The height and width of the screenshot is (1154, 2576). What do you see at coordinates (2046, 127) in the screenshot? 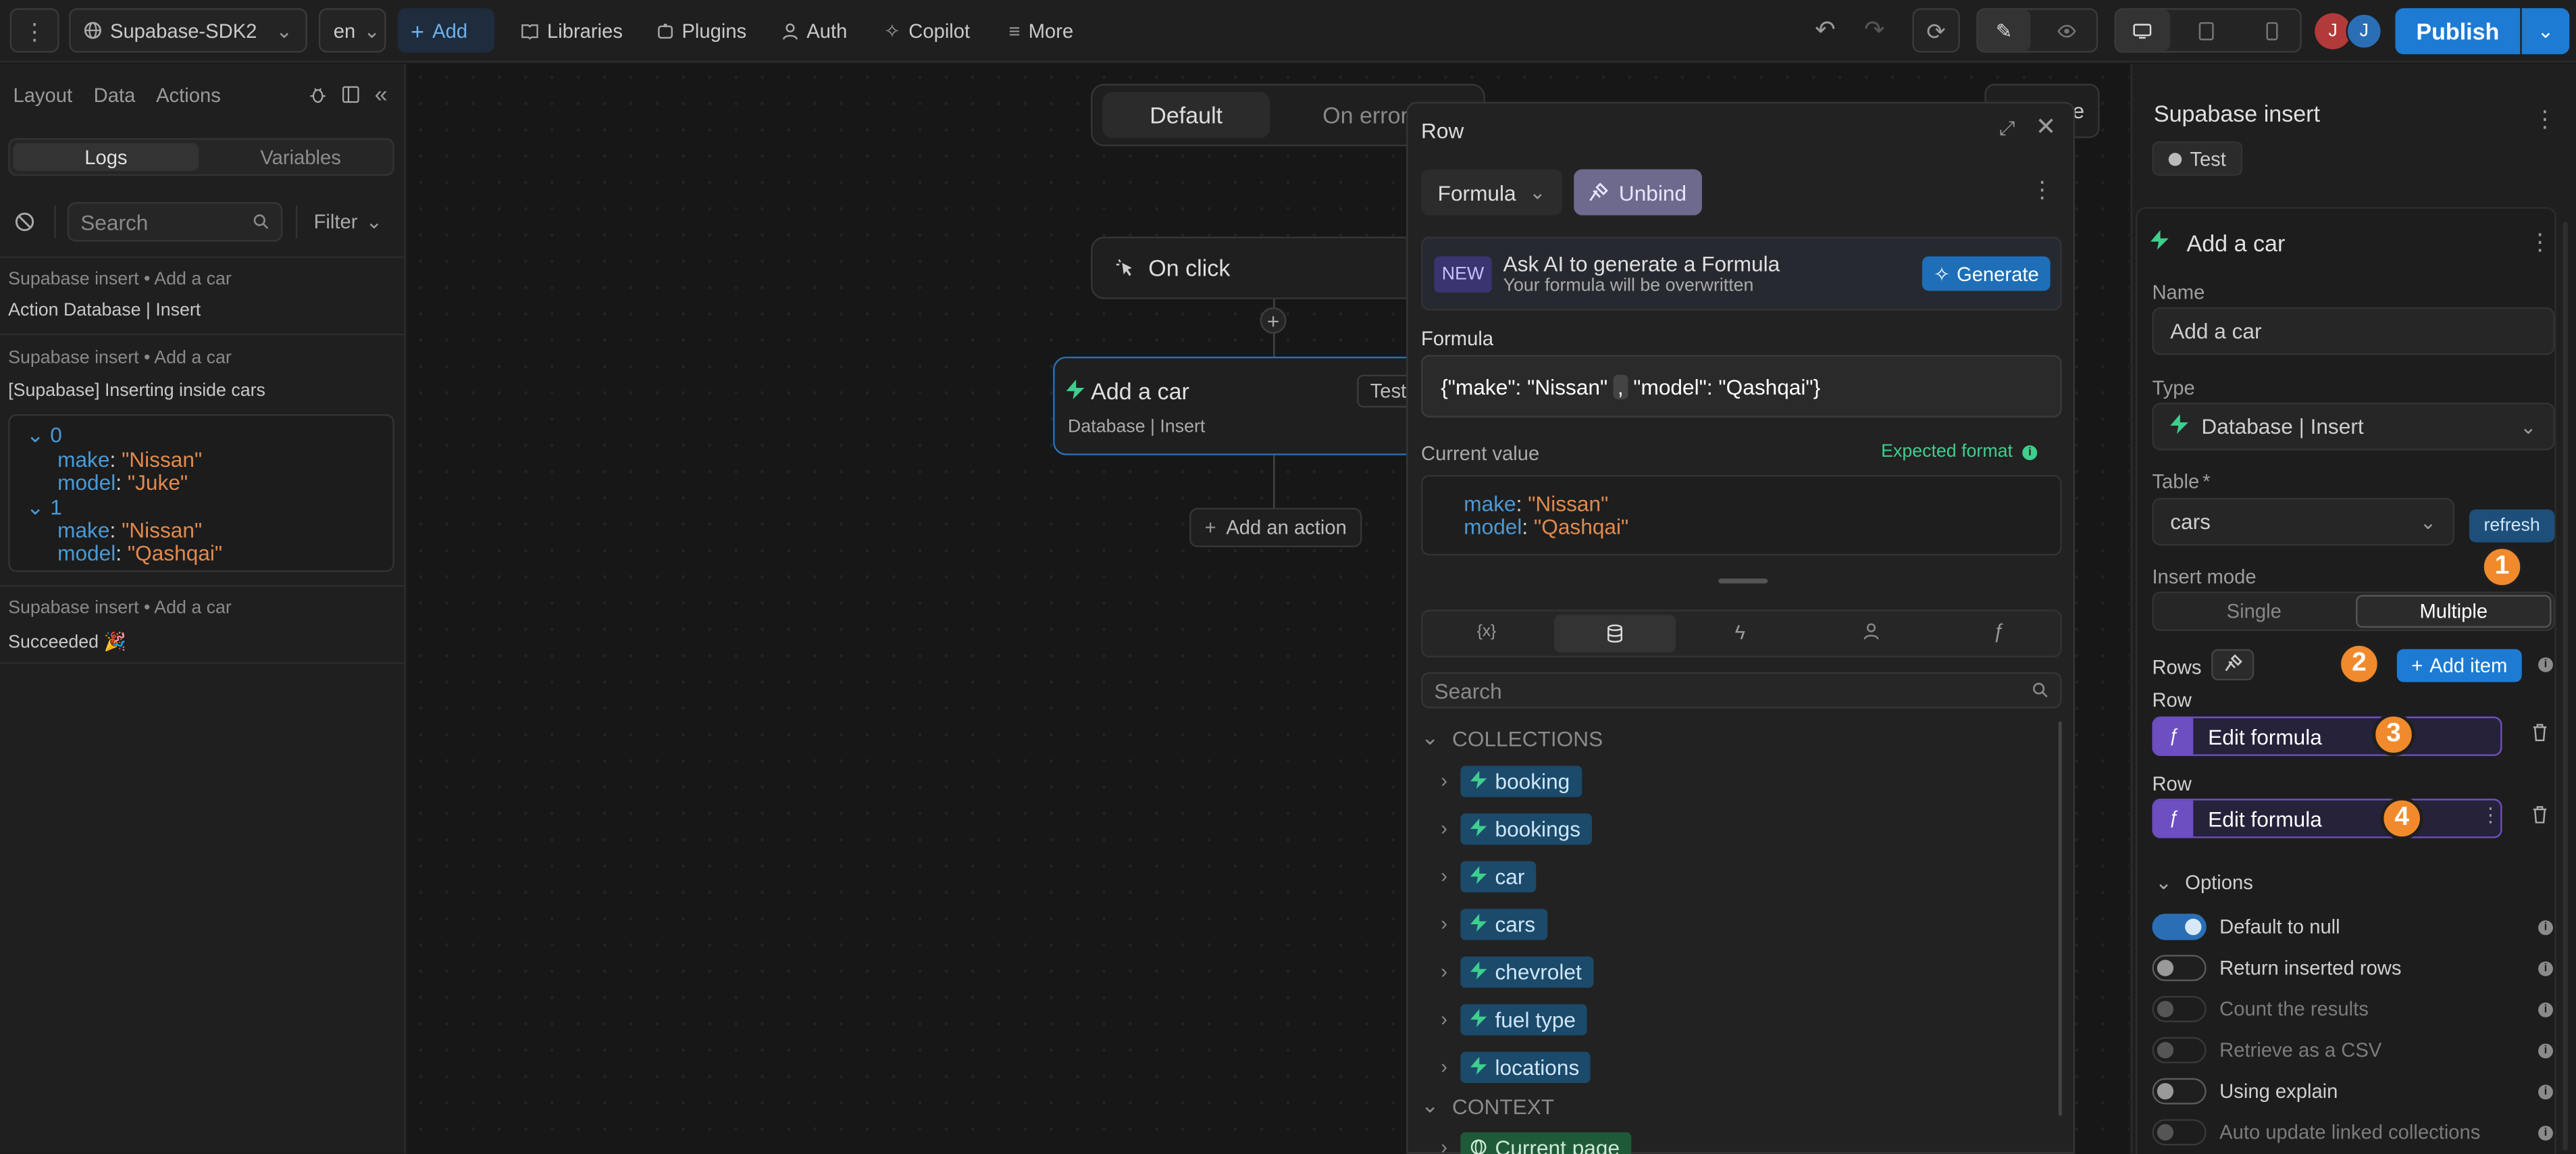
I see `close-icon: ✕` at bounding box center [2046, 127].